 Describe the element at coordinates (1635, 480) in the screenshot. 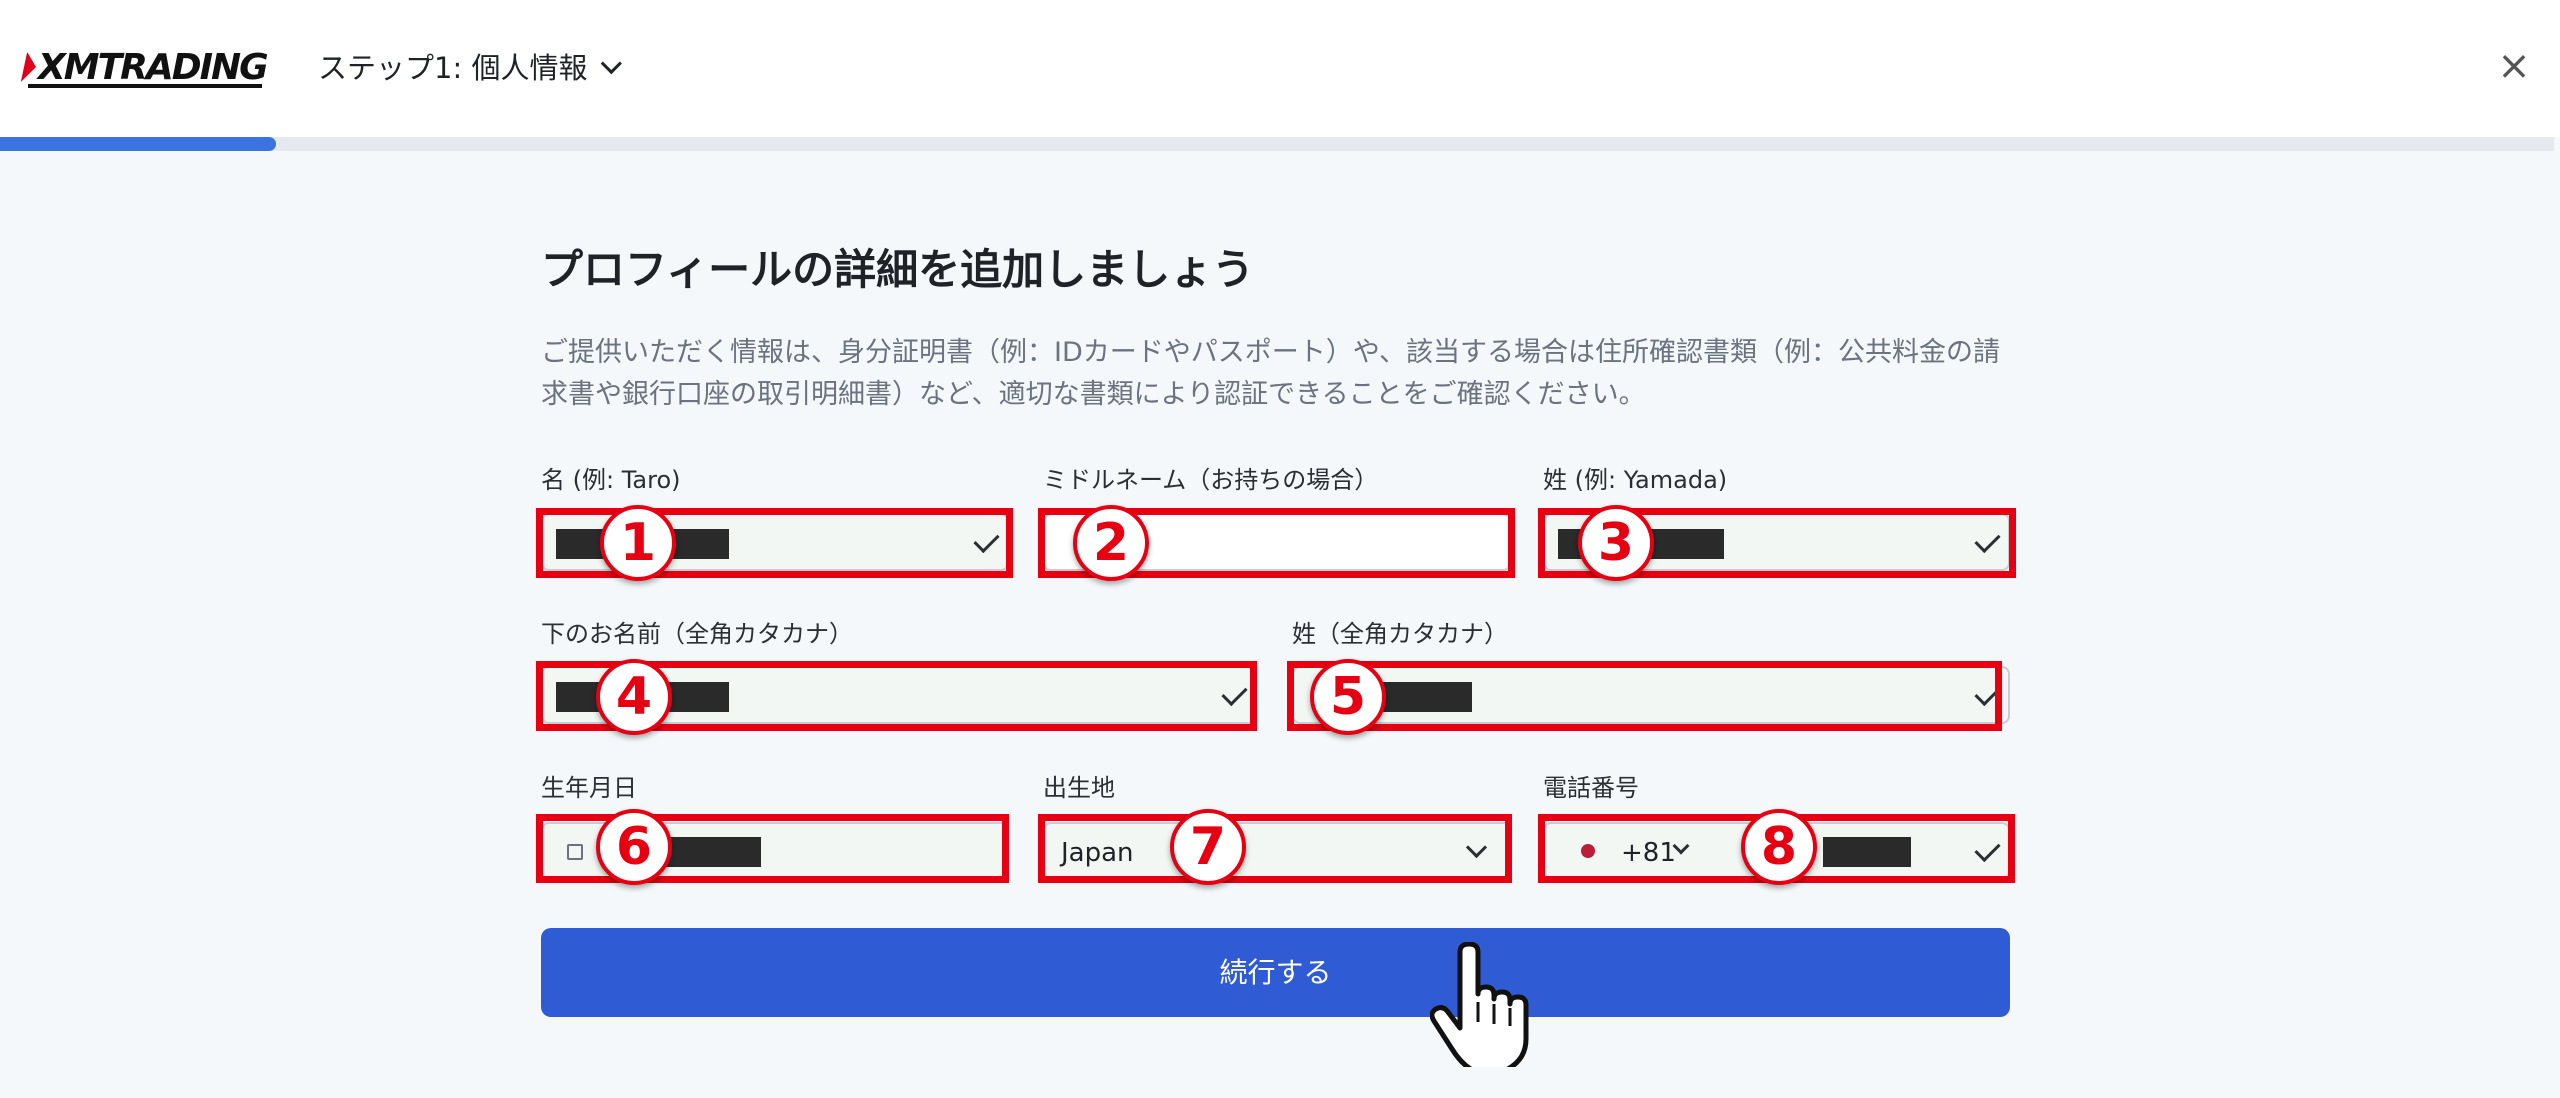

I see `last-name-label: 姓 (例: Yamada)` at that location.